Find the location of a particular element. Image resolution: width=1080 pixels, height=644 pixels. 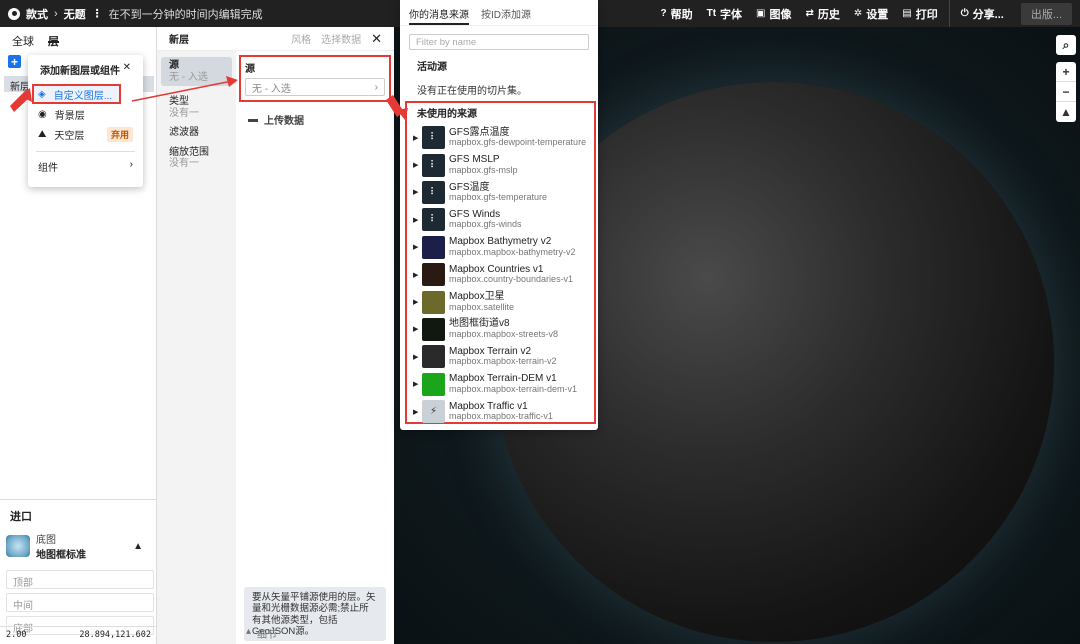

arrow-to-source-head is located at coordinates (232, 81).